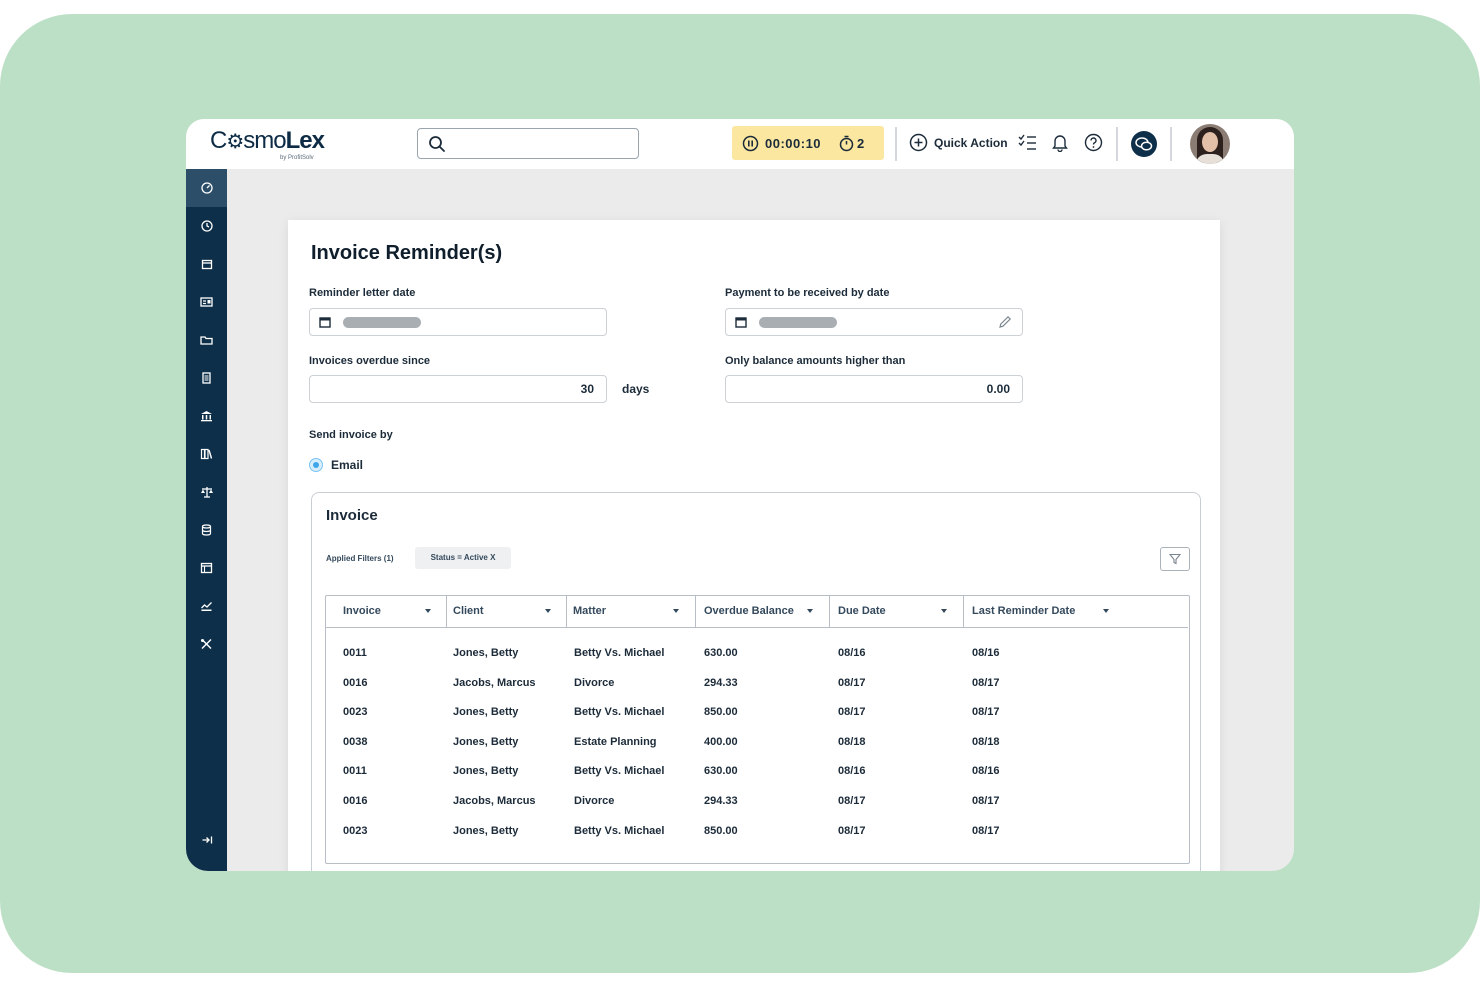 This screenshot has width=1480, height=987. What do you see at coordinates (896, 611) in the screenshot?
I see `column-header-due-date: Due Date` at bounding box center [896, 611].